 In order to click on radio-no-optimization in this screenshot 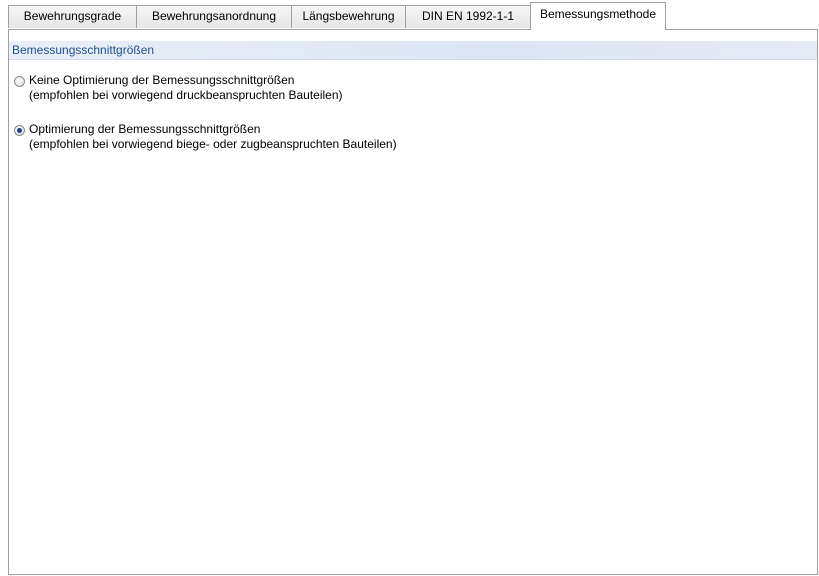, I will do `click(19, 81)`.